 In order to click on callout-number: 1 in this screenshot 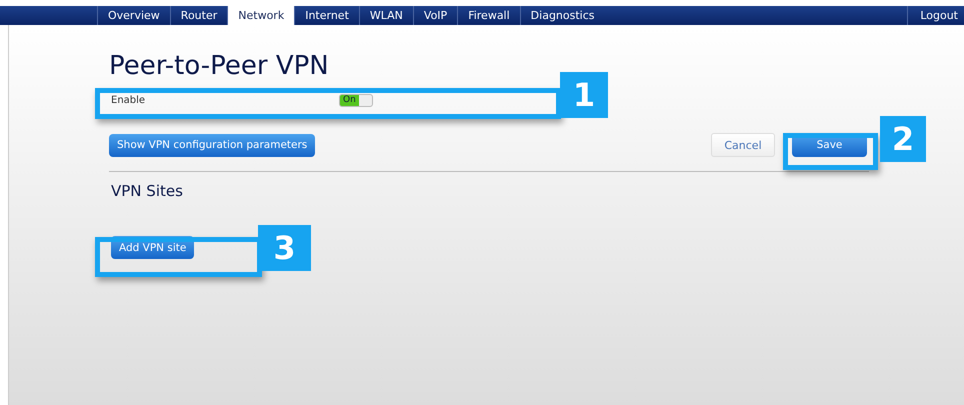, I will do `click(584, 95)`.